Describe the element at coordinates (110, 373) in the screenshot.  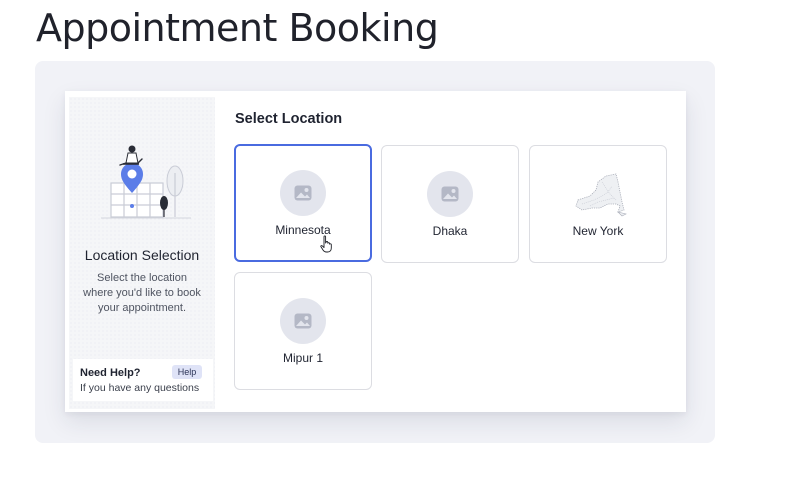
I see `help-title: Need Help?` at that location.